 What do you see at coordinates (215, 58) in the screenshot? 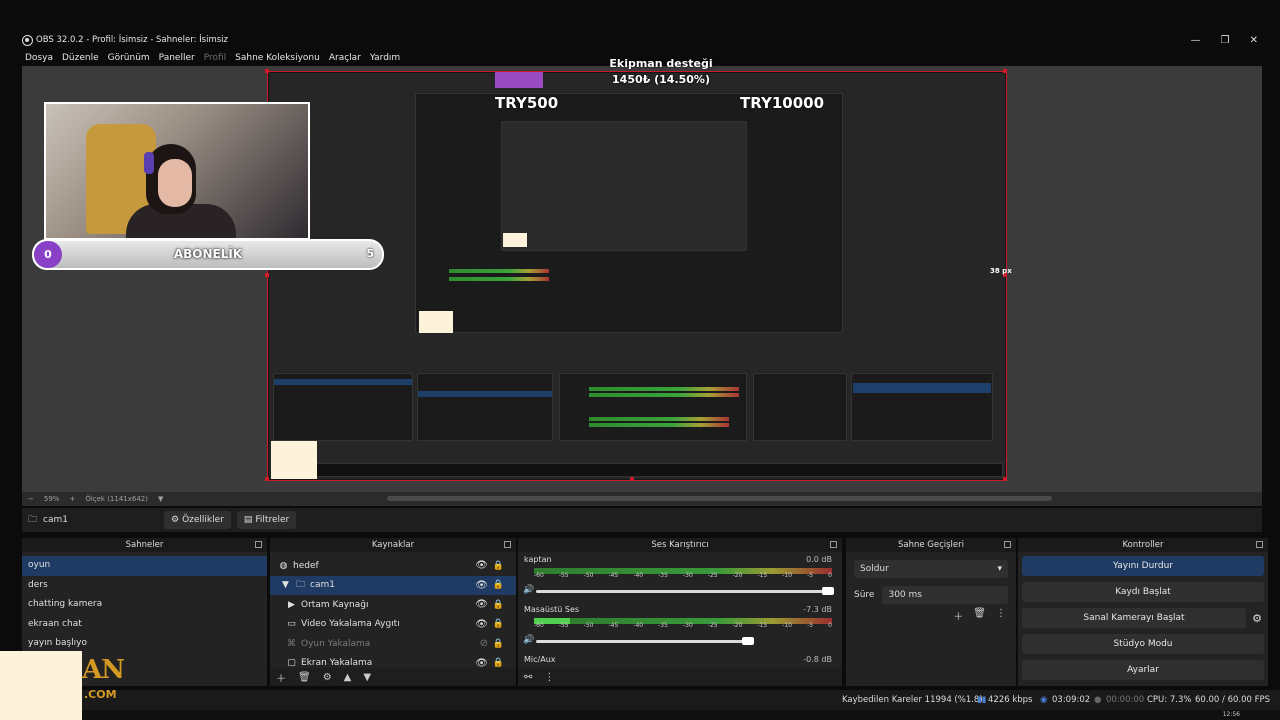
I see `menu-profil: Profil` at bounding box center [215, 58].